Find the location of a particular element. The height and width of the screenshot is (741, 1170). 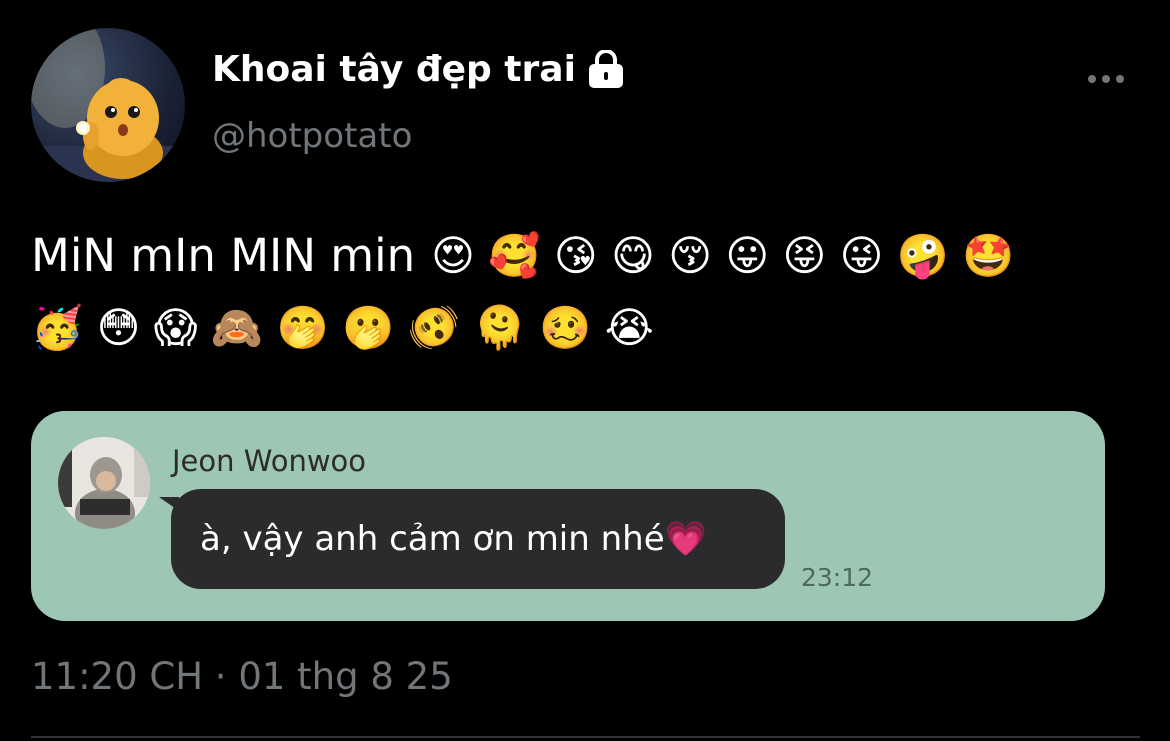

contact-name: Jeon Wonwoo is located at coordinates (269, 461).